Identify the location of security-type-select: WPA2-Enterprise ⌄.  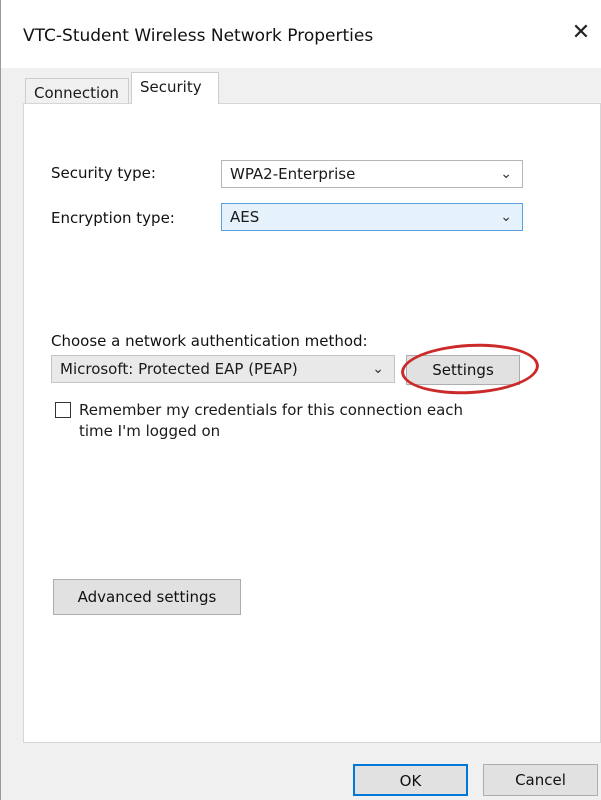
(372, 174).